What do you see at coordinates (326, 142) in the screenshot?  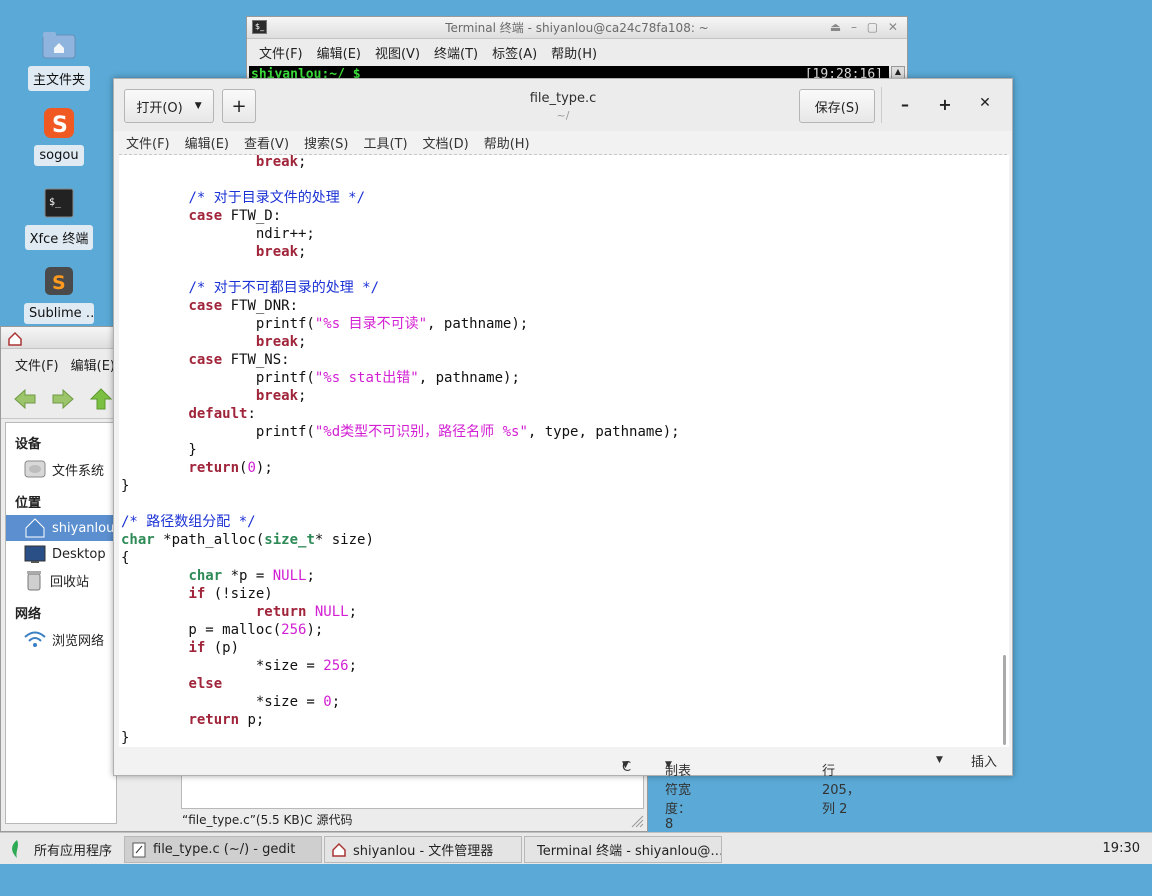 I see `menu-item: 搜索(S)` at bounding box center [326, 142].